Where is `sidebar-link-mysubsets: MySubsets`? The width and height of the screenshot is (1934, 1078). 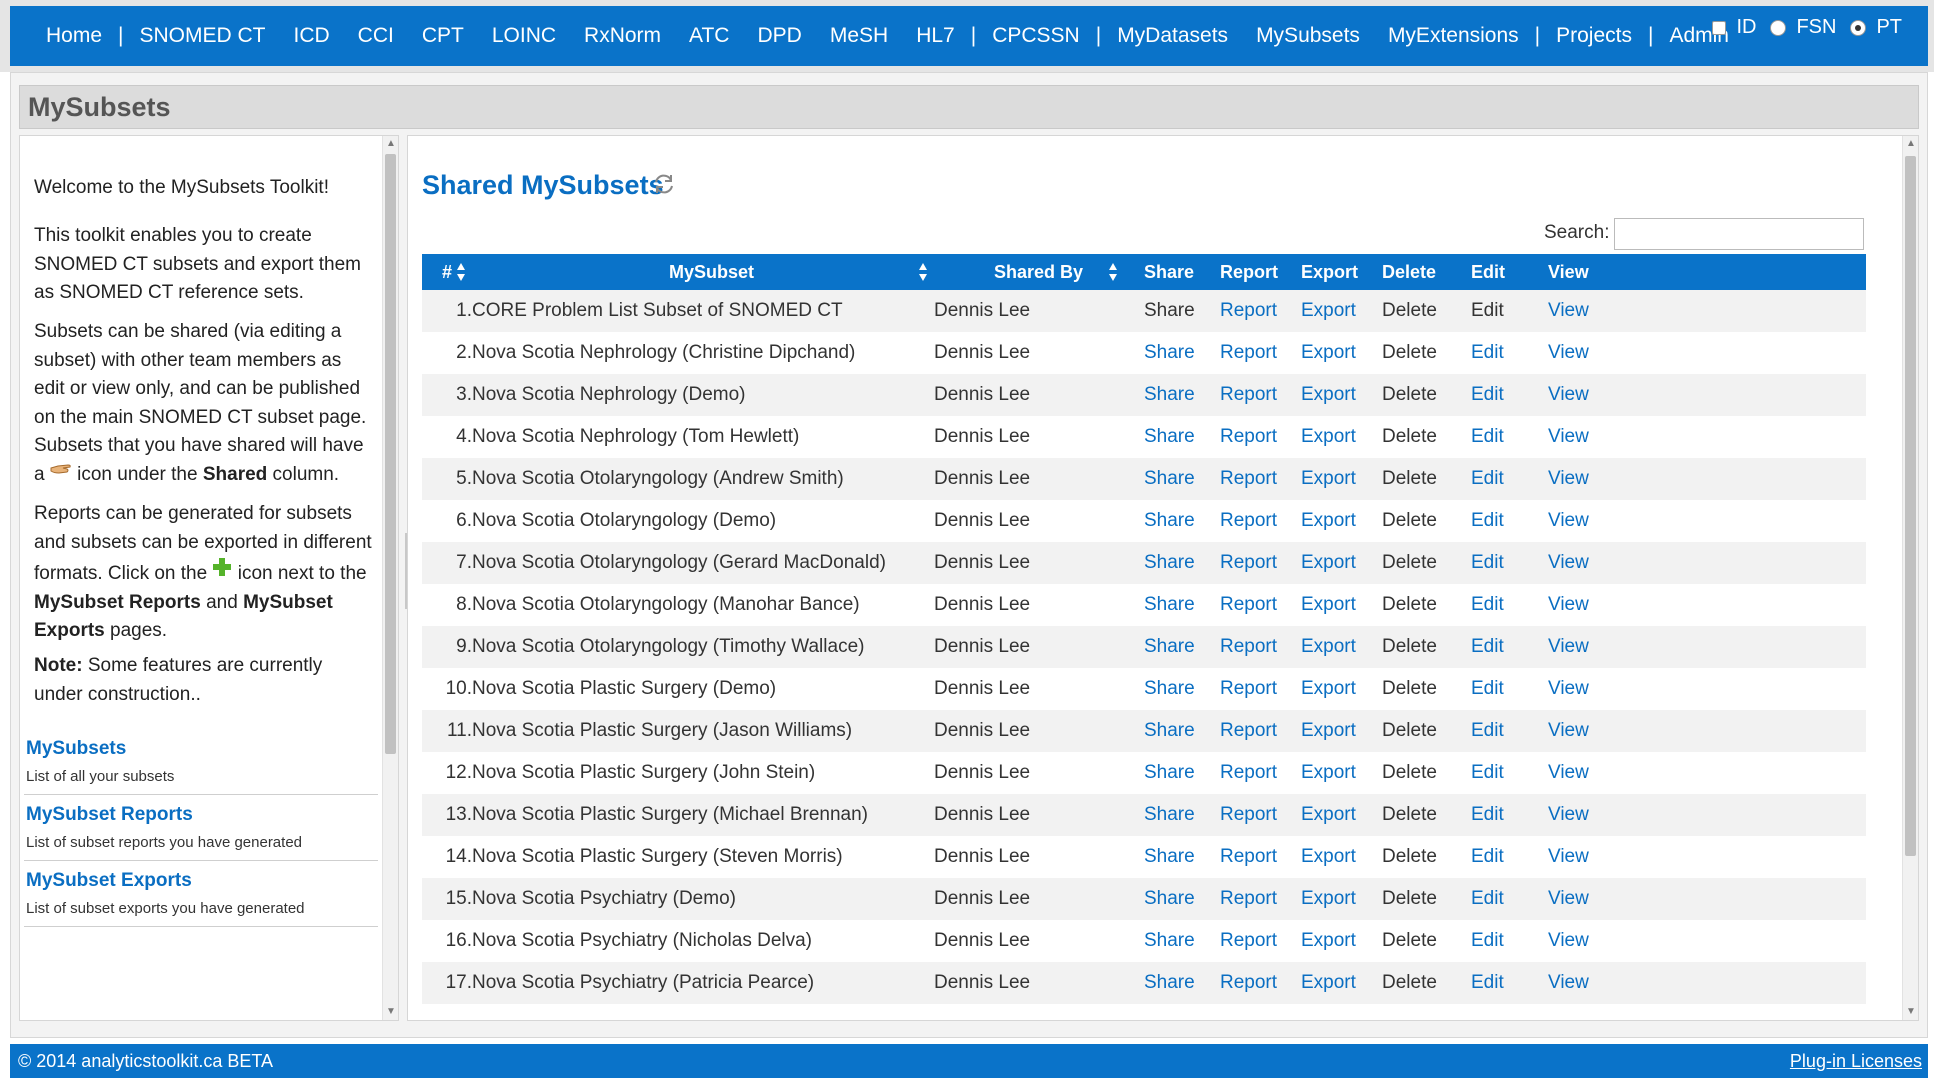
sidebar-link-mysubsets: MySubsets is located at coordinates (76, 749).